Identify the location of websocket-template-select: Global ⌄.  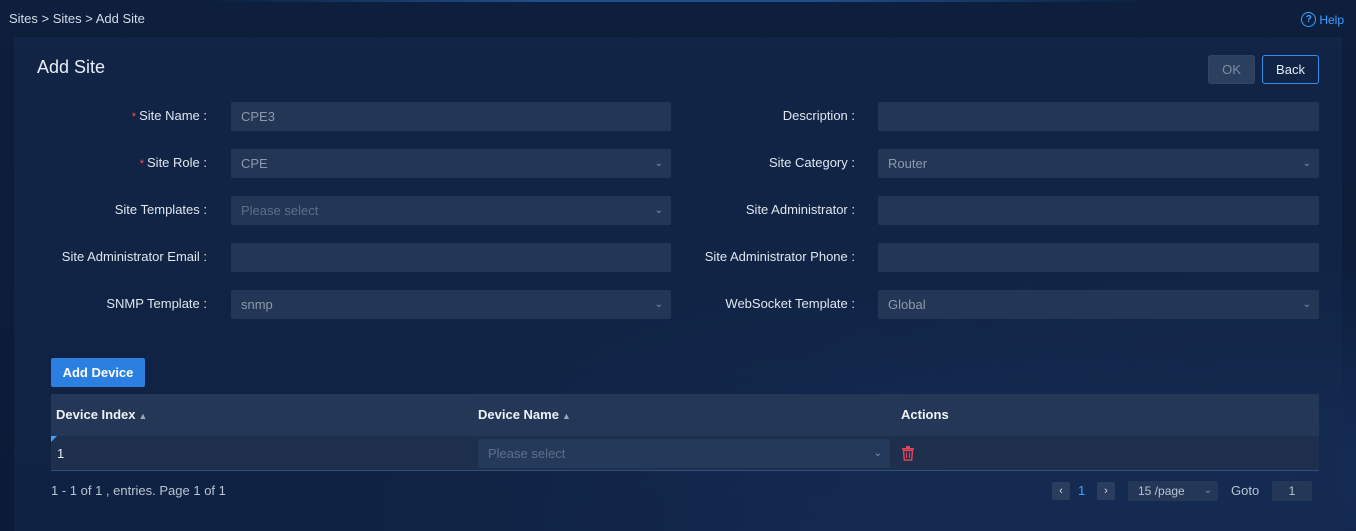
(1098, 304).